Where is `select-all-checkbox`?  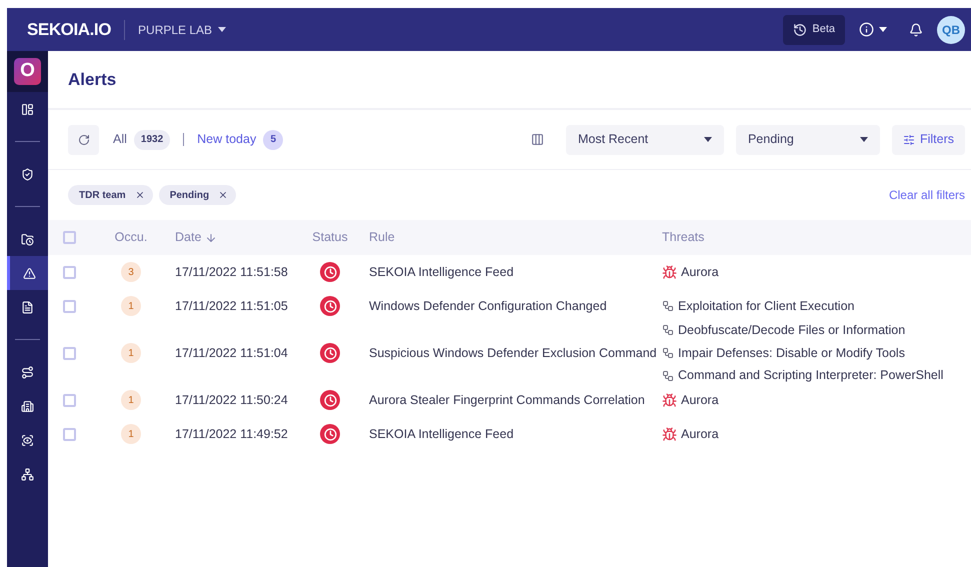
select-all-checkbox is located at coordinates (69, 237).